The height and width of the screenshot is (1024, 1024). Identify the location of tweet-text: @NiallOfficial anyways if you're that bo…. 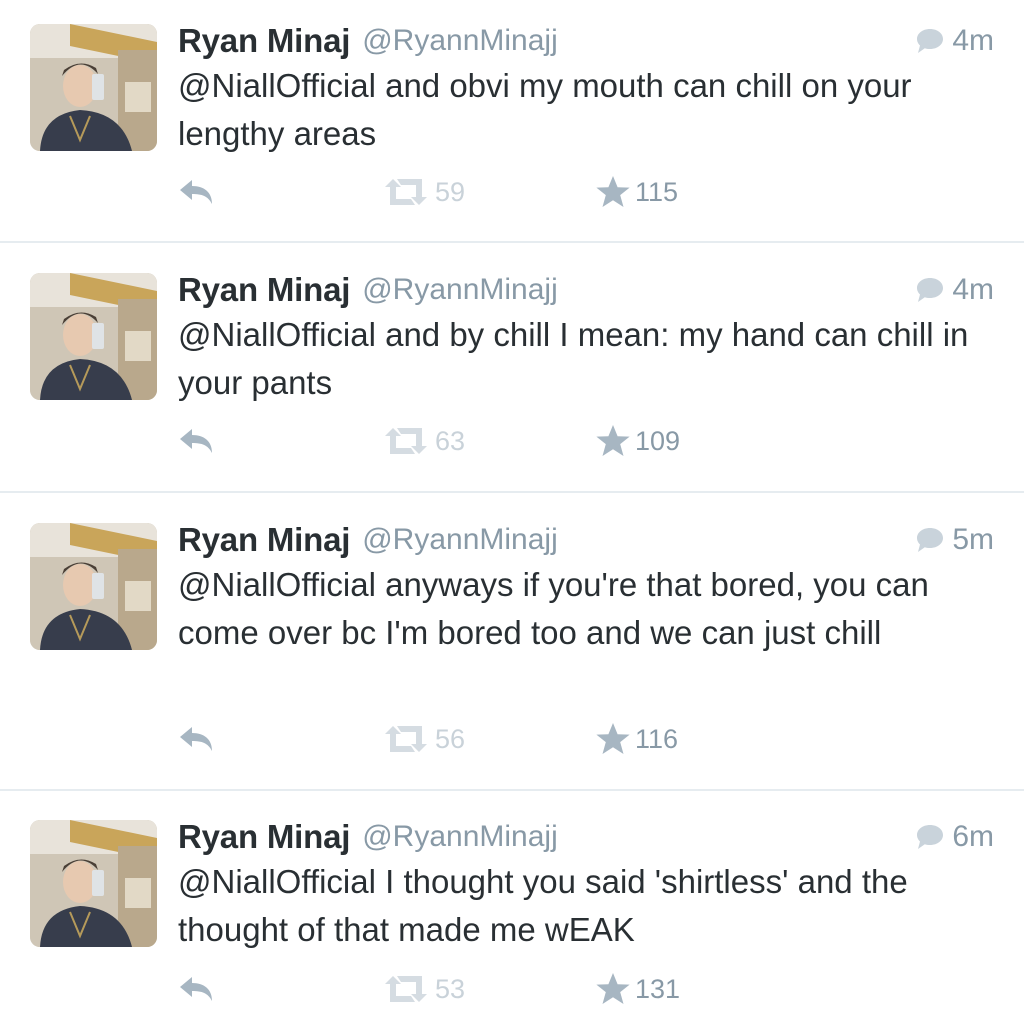
(553, 608).